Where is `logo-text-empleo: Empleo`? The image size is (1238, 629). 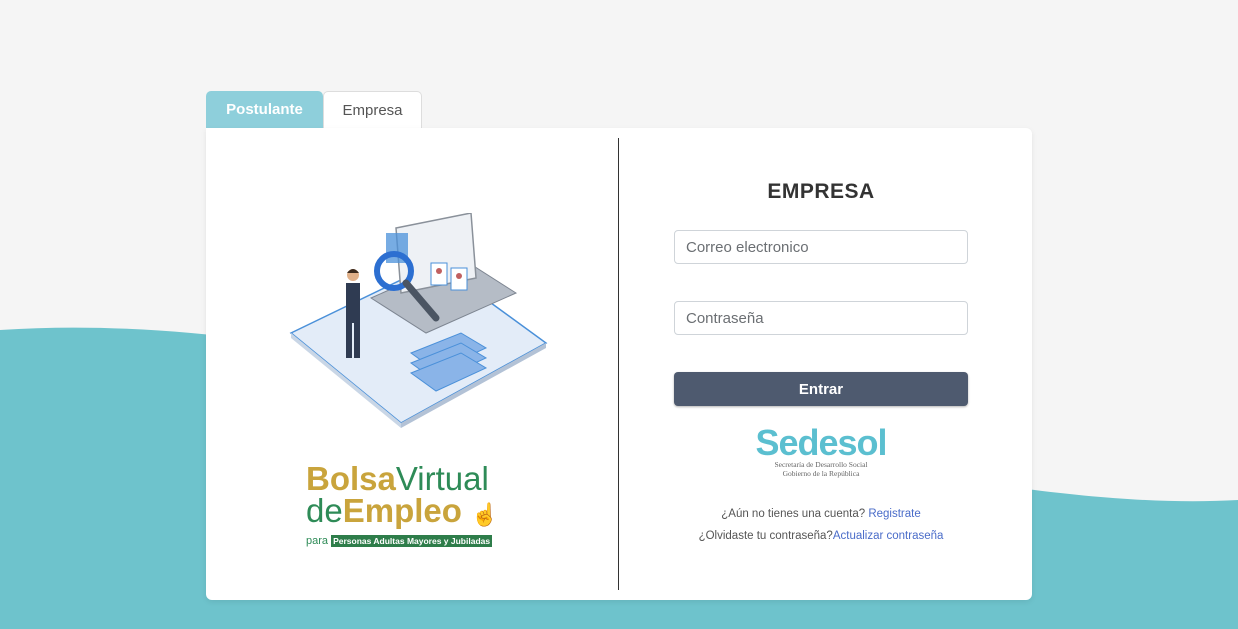
logo-text-empleo: Empleo is located at coordinates (402, 510).